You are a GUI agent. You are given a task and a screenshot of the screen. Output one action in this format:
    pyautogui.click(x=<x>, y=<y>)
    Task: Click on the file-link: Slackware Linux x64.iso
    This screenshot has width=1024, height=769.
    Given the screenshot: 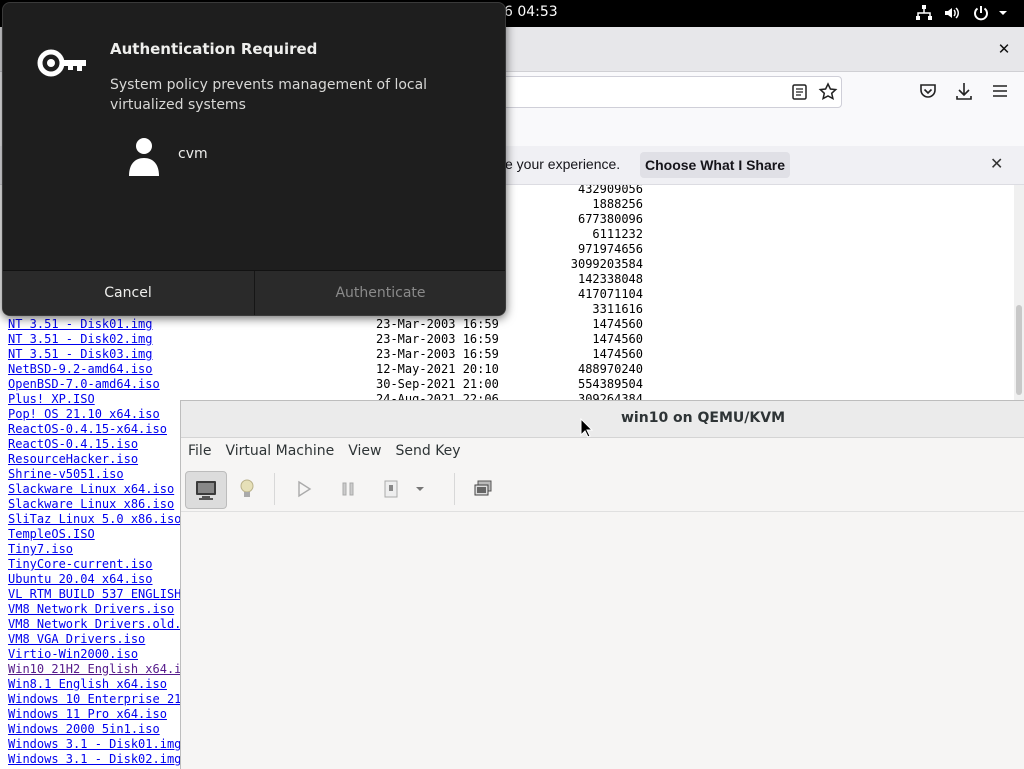 What is the action you would take?
    pyautogui.click(x=91, y=489)
    